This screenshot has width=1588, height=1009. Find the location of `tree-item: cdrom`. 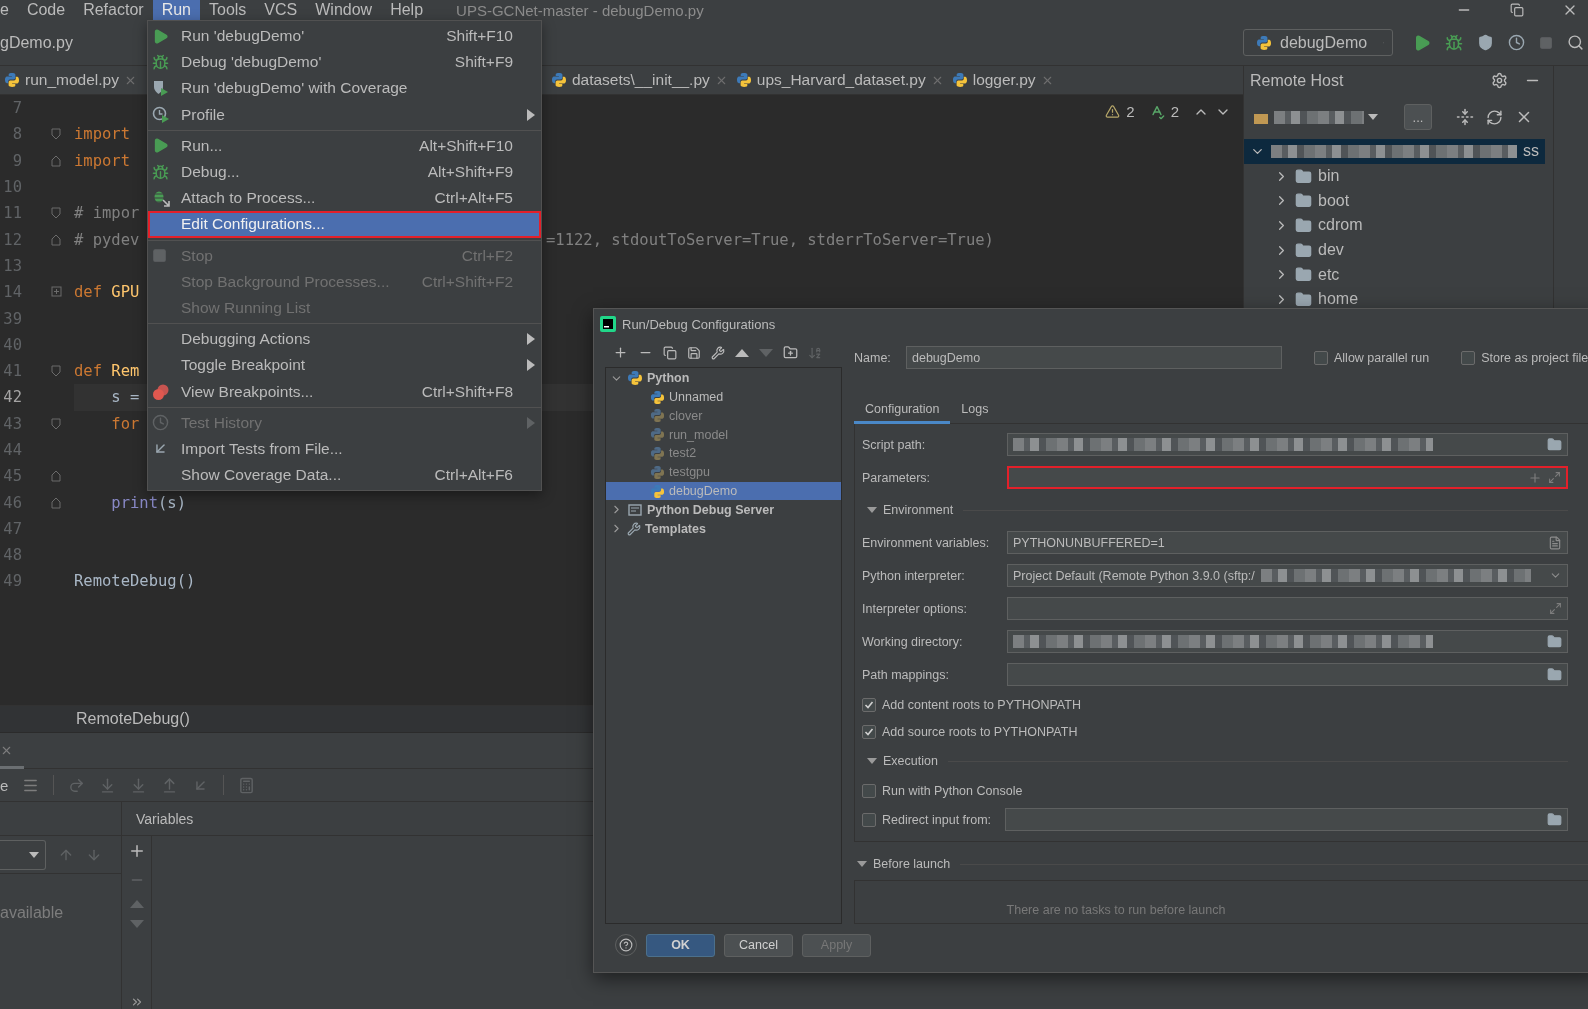

tree-item: cdrom is located at coordinates (1306, 225).